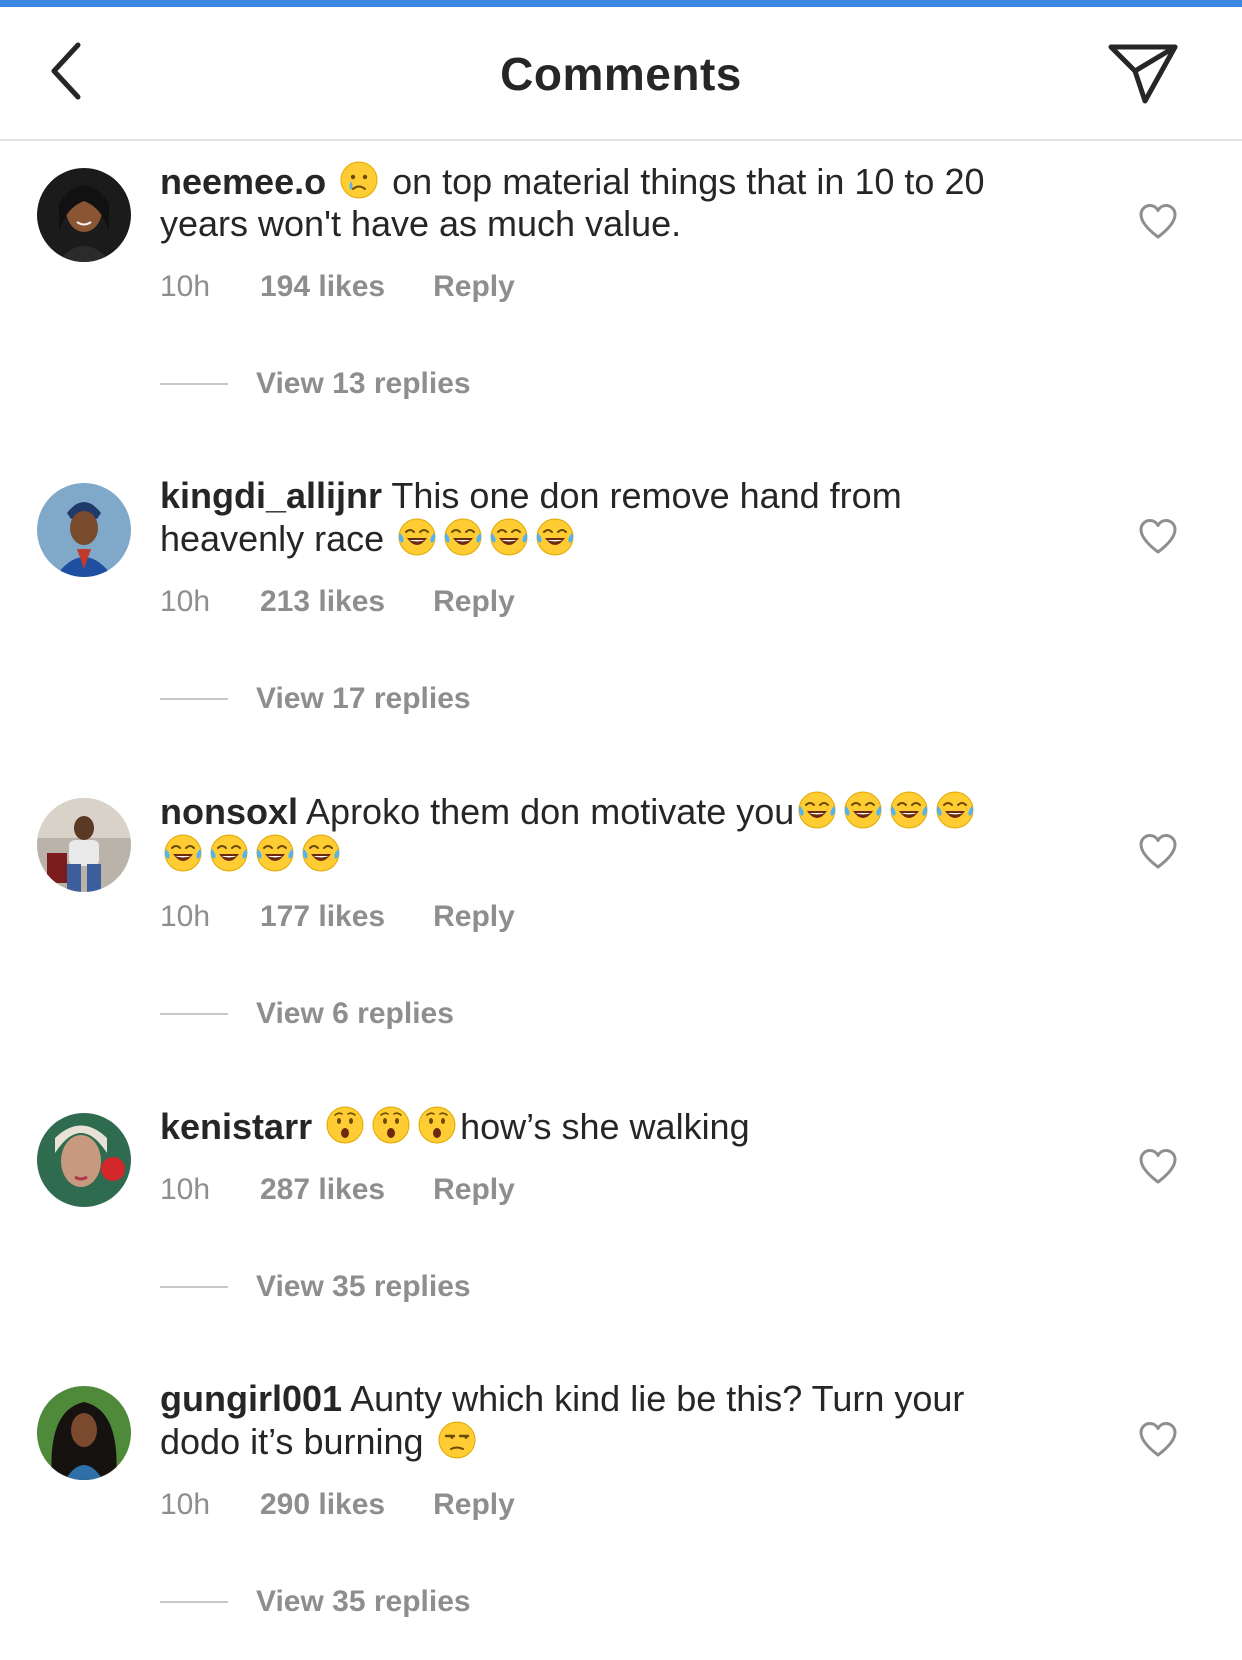 The height and width of the screenshot is (1660, 1242). Describe the element at coordinates (657, 1398) in the screenshot. I see `comment-text-line: Aunty which kind lie be this? Turn your` at that location.